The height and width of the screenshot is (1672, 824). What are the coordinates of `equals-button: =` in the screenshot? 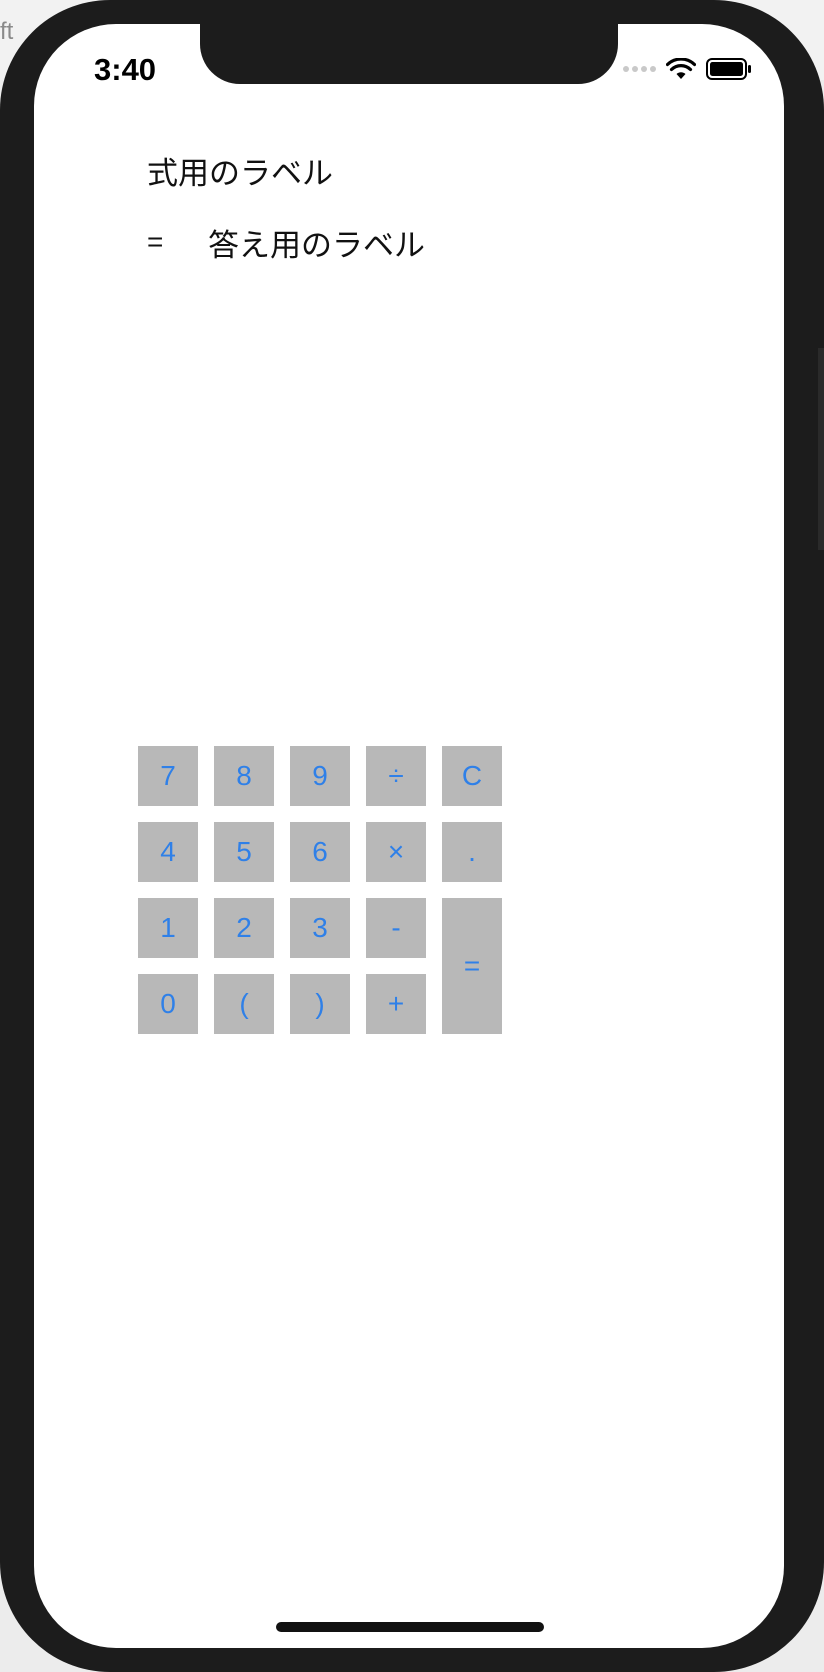 It's located at (472, 966).